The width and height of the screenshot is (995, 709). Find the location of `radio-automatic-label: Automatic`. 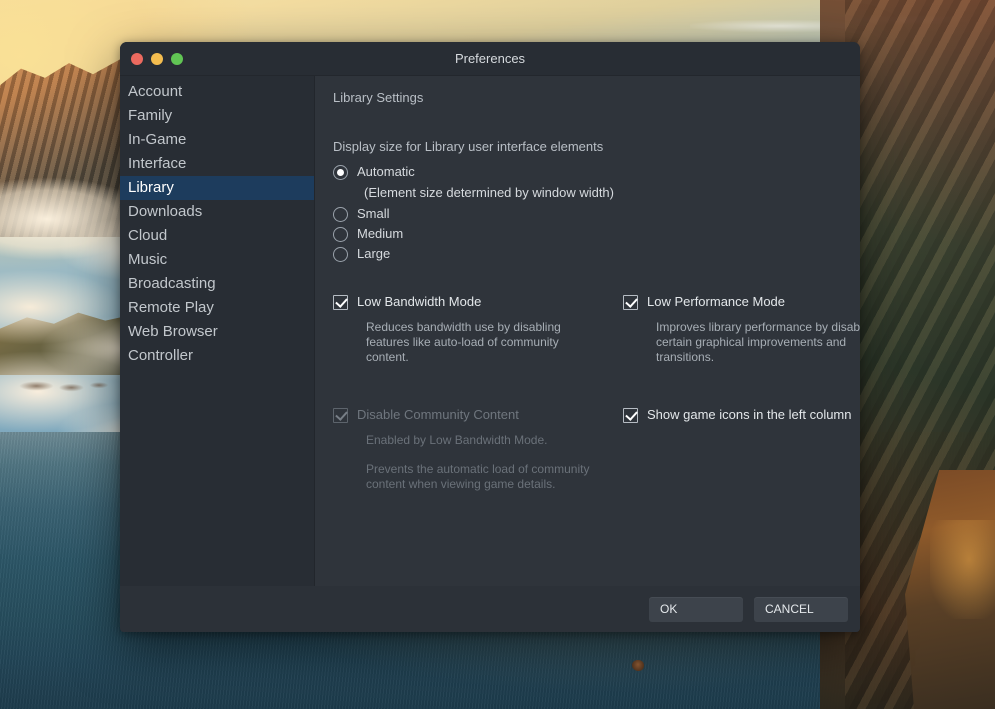

radio-automatic-label: Automatic is located at coordinates (386, 171).